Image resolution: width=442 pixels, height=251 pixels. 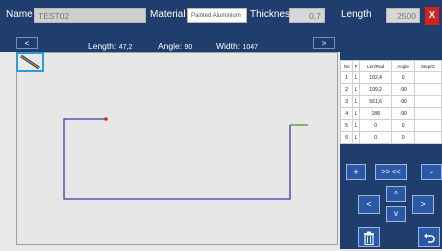 I want to click on move-up-button: ^, so click(x=396, y=194).